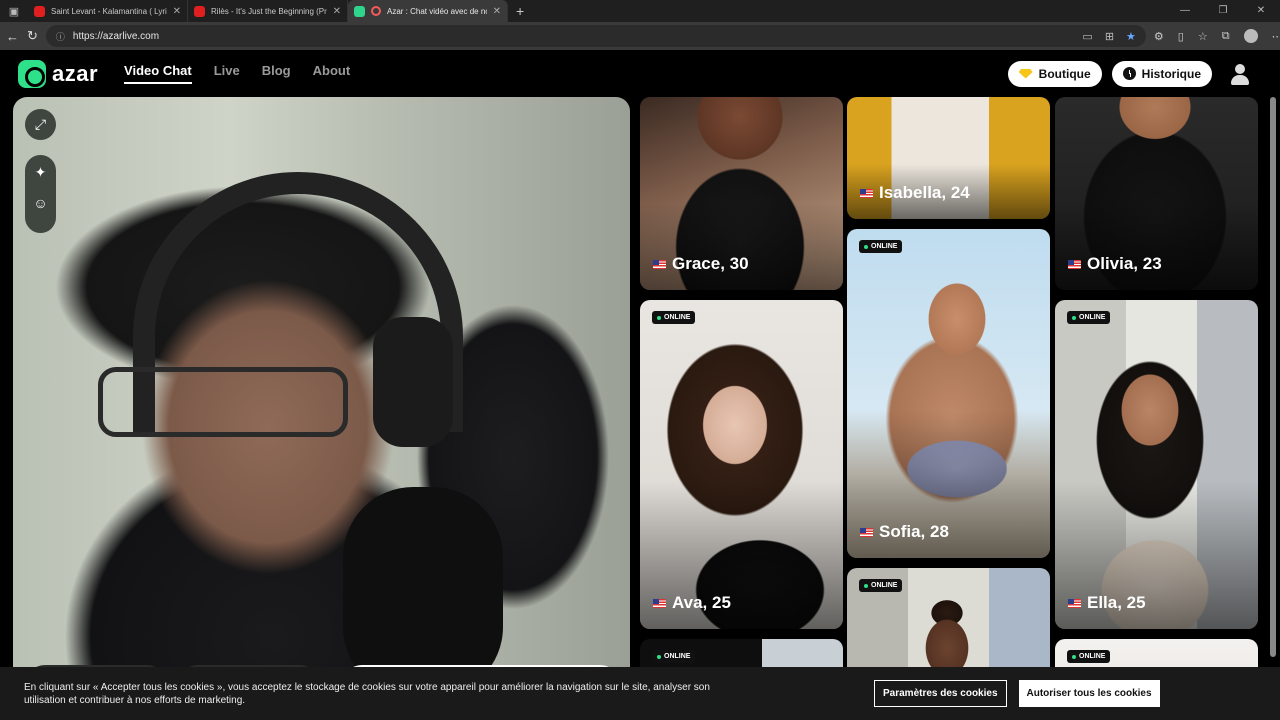 The height and width of the screenshot is (720, 1280). What do you see at coordinates (904, 532) in the screenshot?
I see `profile-name: Sofia, 28` at bounding box center [904, 532].